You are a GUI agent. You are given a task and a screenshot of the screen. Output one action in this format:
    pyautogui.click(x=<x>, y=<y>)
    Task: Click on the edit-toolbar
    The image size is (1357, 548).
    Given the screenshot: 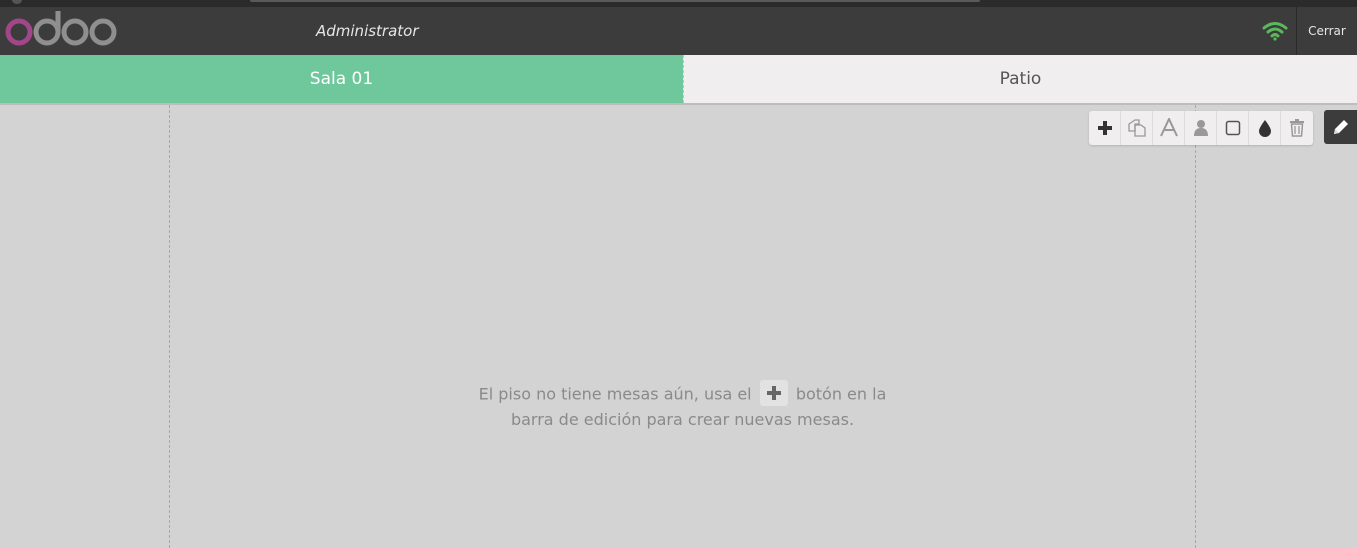 What is the action you would take?
    pyautogui.click(x=1201, y=128)
    